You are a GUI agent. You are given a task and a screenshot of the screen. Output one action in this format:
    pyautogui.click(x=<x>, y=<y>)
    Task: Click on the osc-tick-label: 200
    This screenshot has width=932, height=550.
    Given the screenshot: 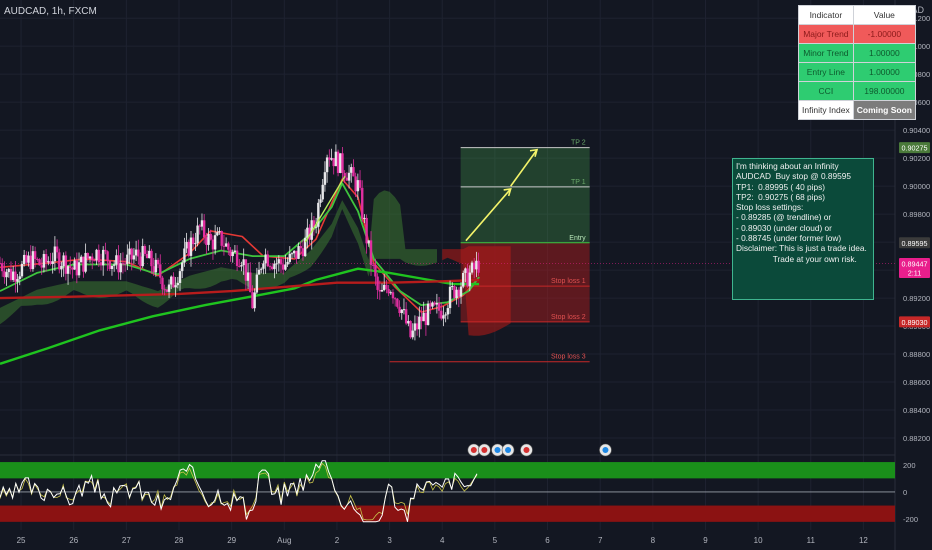 What is the action you would take?
    pyautogui.click(x=909, y=465)
    